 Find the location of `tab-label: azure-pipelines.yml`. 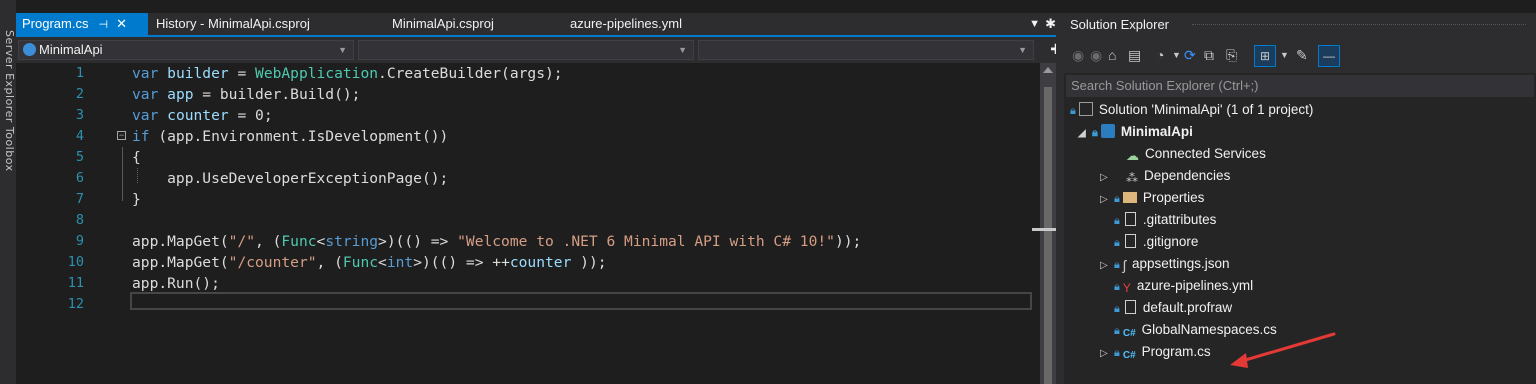

tab-label: azure-pipelines.yml is located at coordinates (626, 23).